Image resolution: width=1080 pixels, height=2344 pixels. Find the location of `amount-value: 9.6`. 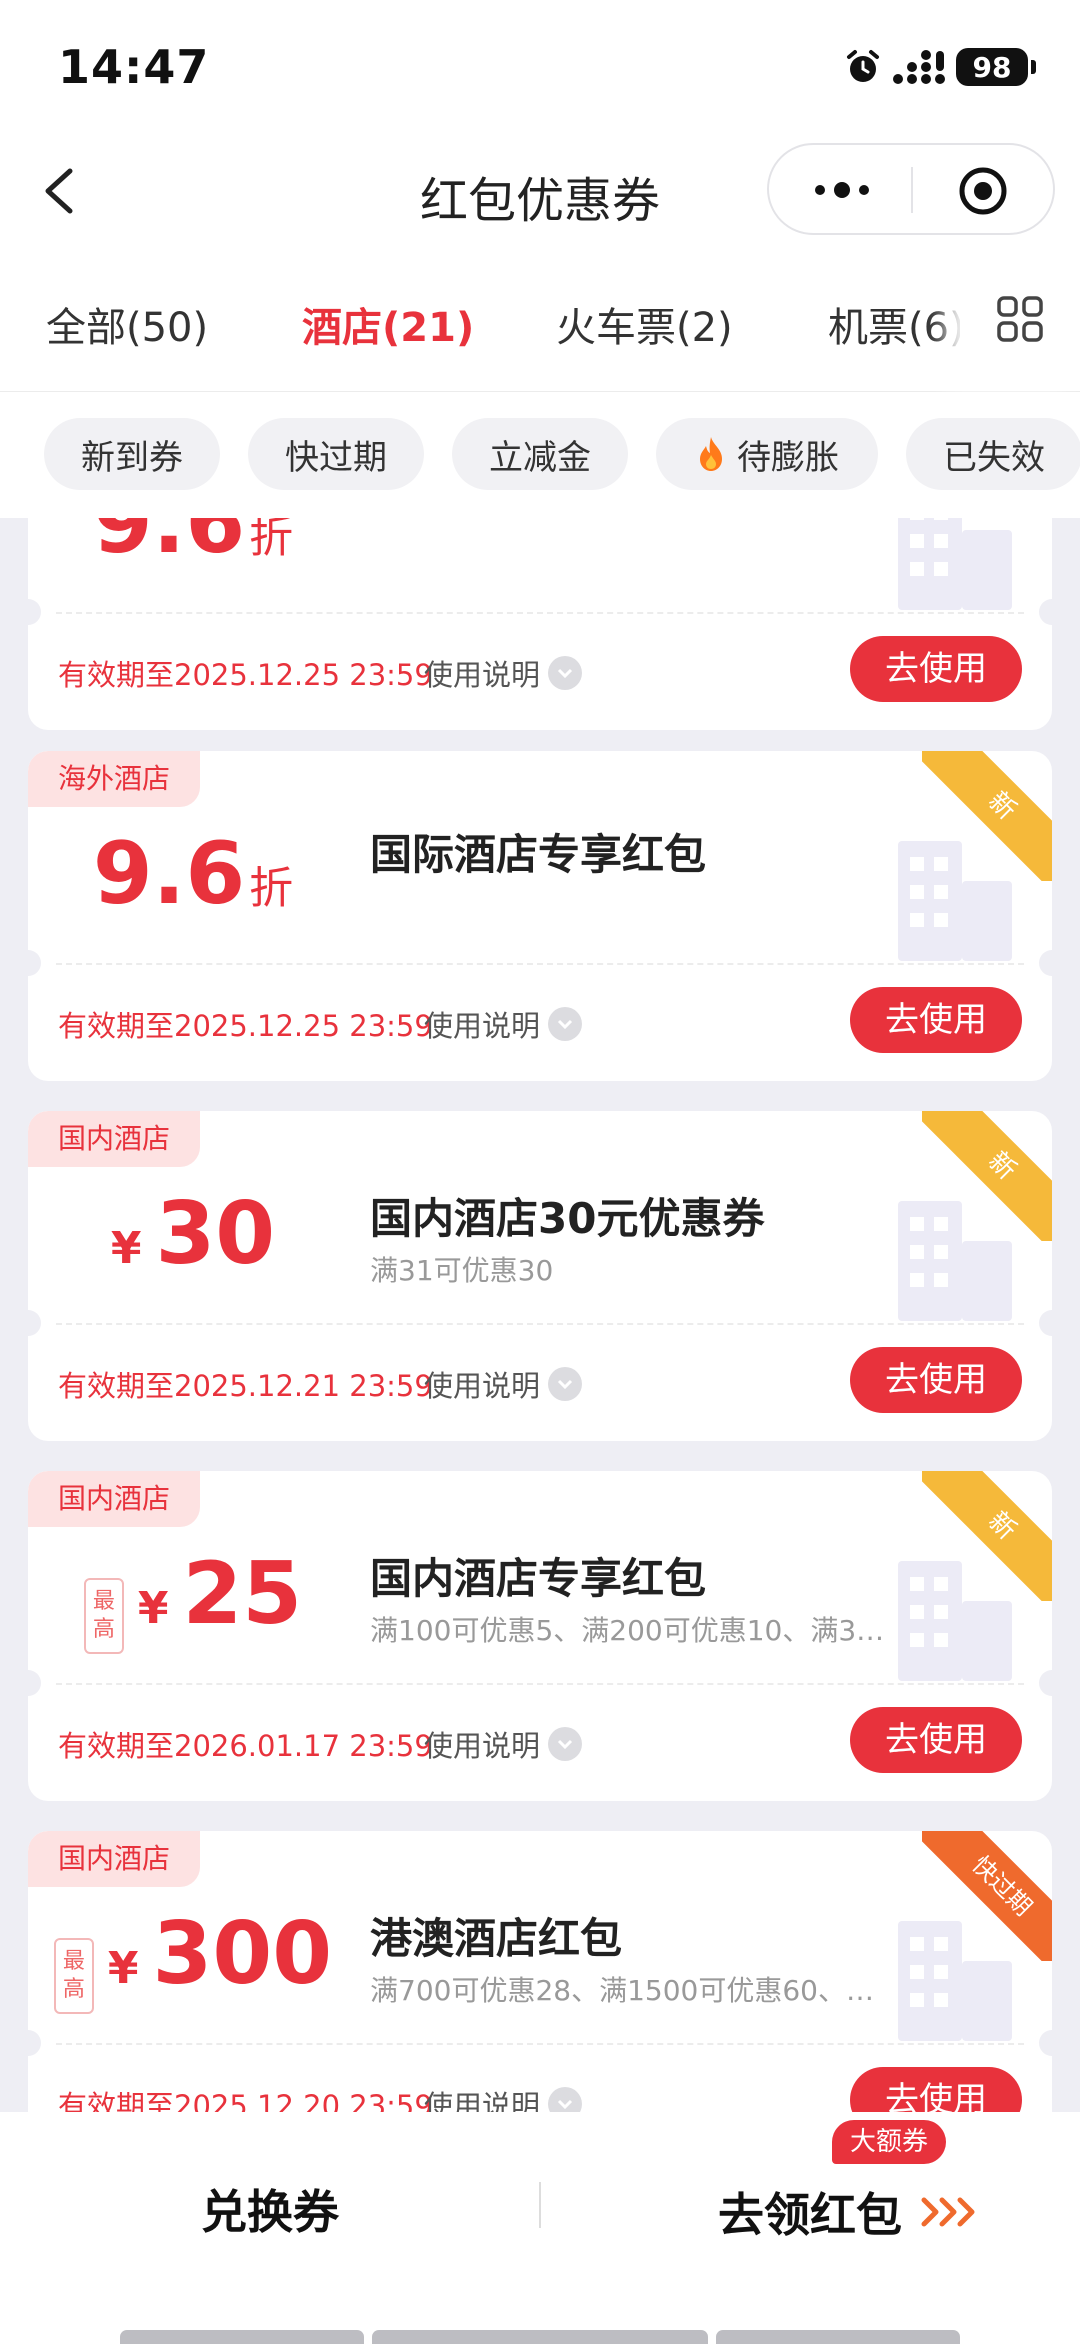

amount-value: 9.6 is located at coordinates (169, 545).